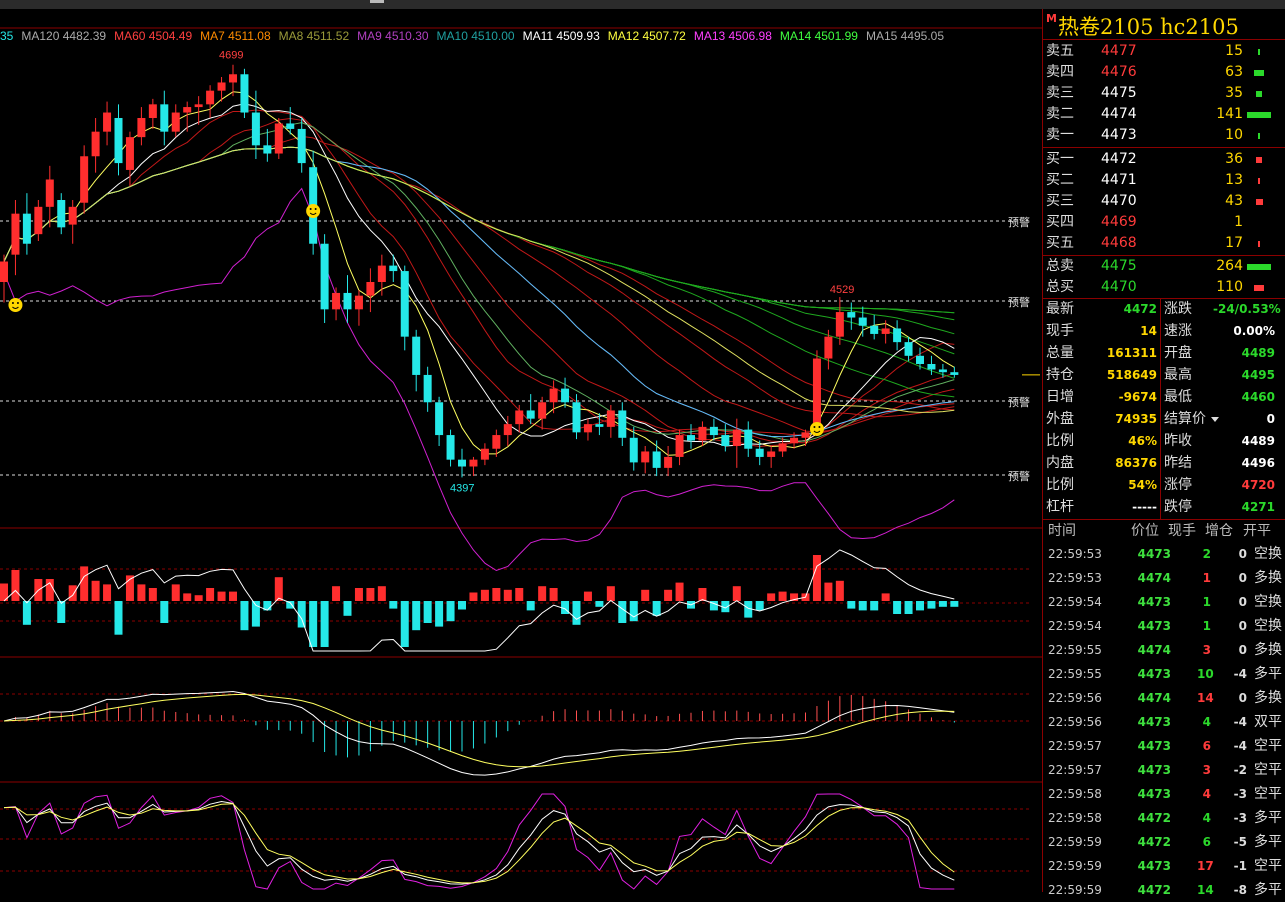 The height and width of the screenshot is (902, 1285). What do you see at coordinates (1164, 287) in the screenshot?
I see `order-level-totals-1: 总买 4470 110` at bounding box center [1164, 287].